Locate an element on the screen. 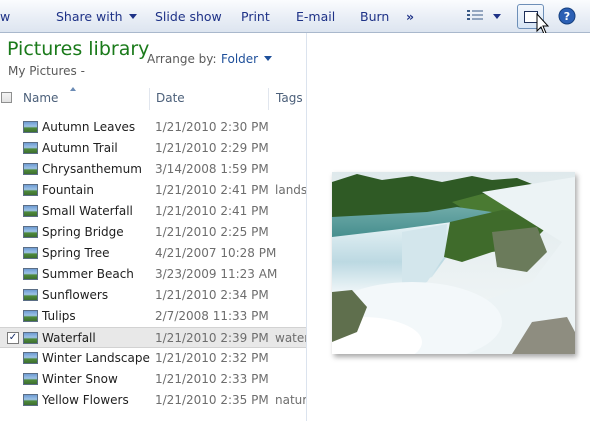 This screenshot has width=590, height=421. print-button: Print is located at coordinates (255, 16).